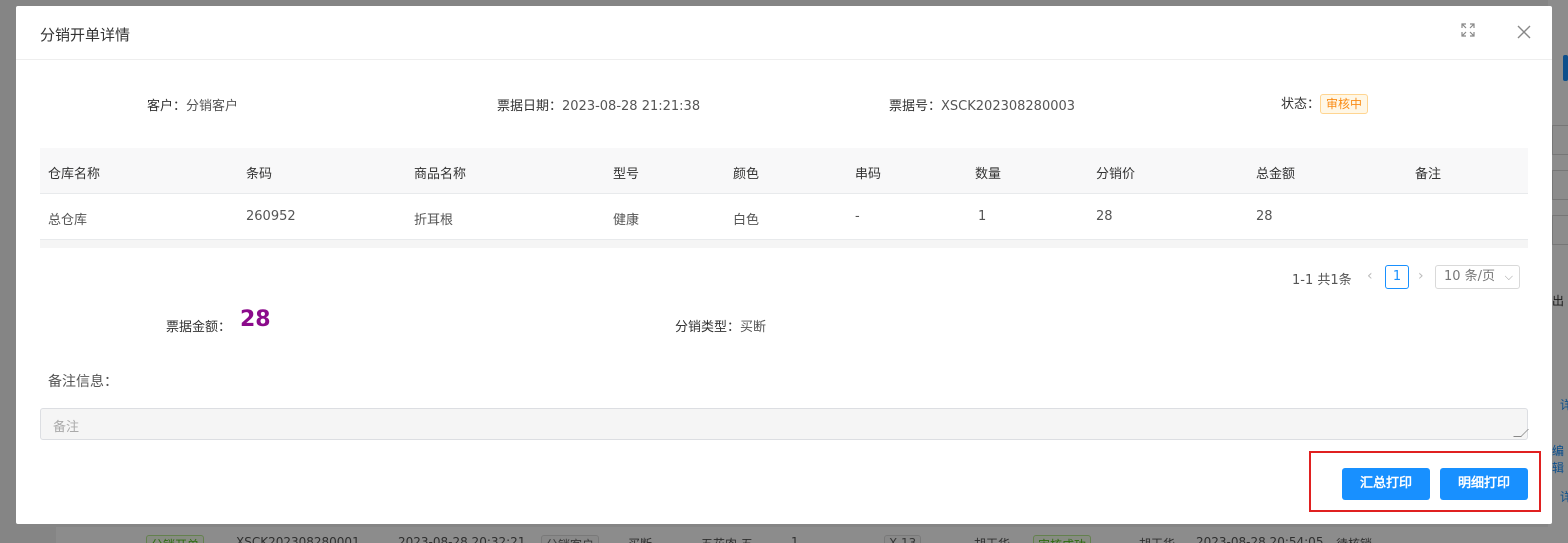  I want to click on column-header: 备注, so click(1428, 174).